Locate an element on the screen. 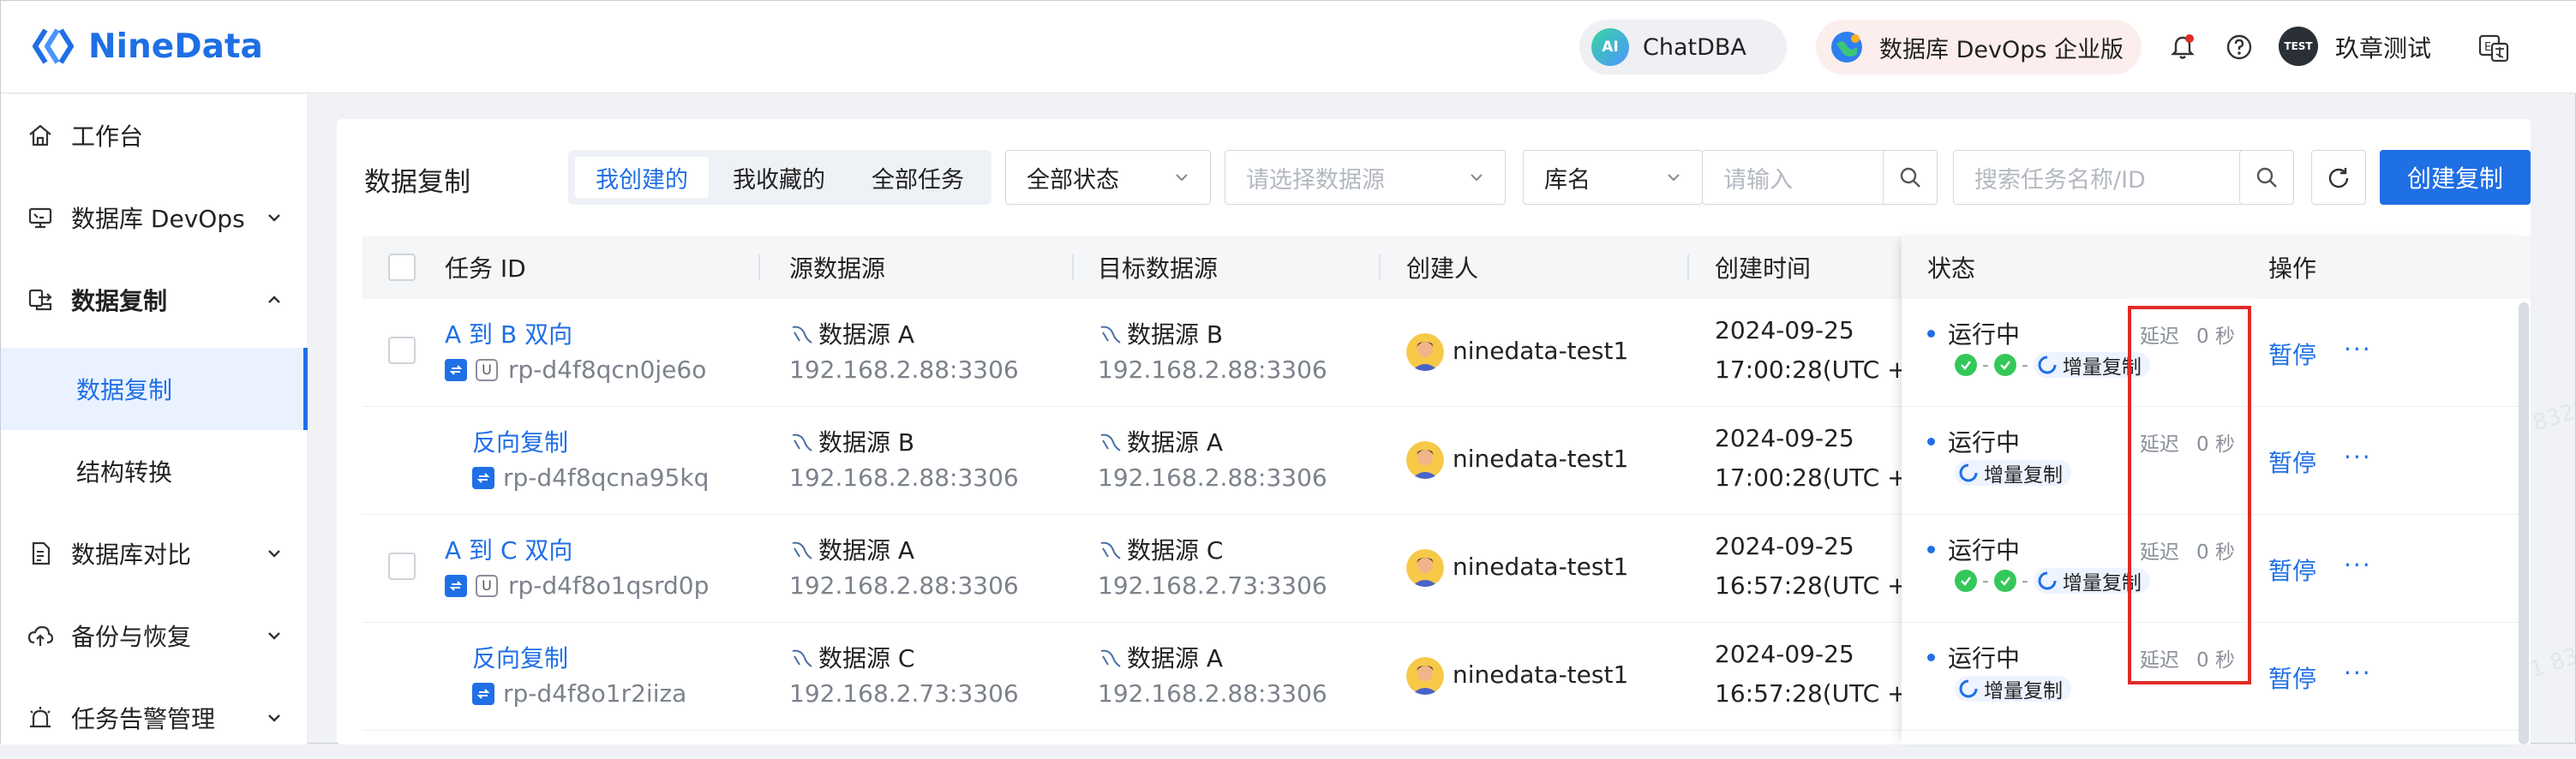 The height and width of the screenshot is (759, 2576). status-text: 运行中 is located at coordinates (1984, 550).